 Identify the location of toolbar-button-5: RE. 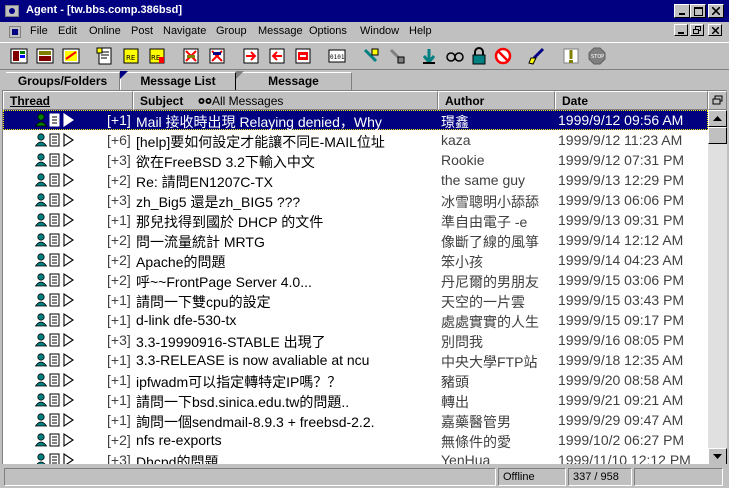
(131, 56).